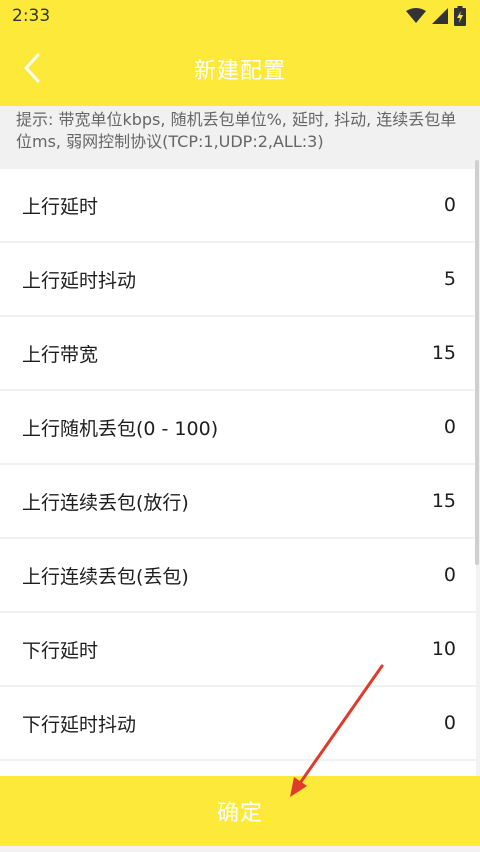  What do you see at coordinates (105, 576) in the screenshot?
I see `setting-label: 上行连续丢包(丢包)` at bounding box center [105, 576].